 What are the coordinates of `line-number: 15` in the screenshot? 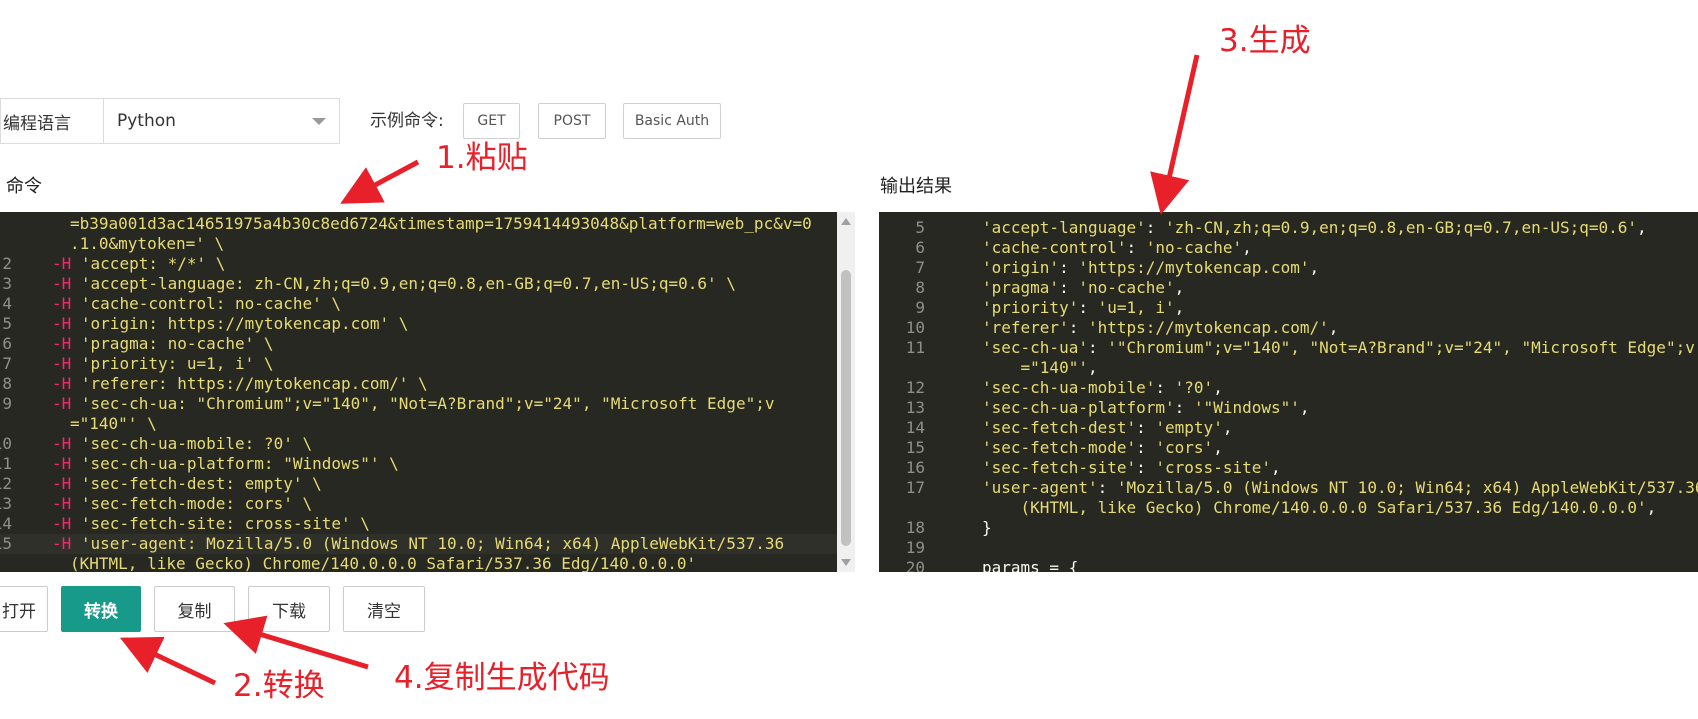 It's located at (915, 447).